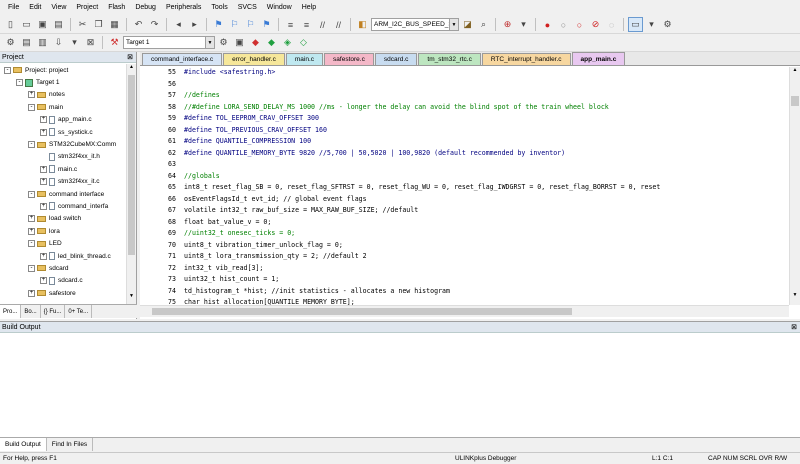 This screenshot has height=464, width=800. Describe the element at coordinates (10, 42) in the screenshot. I see `translate-icon: ⚙` at that location.